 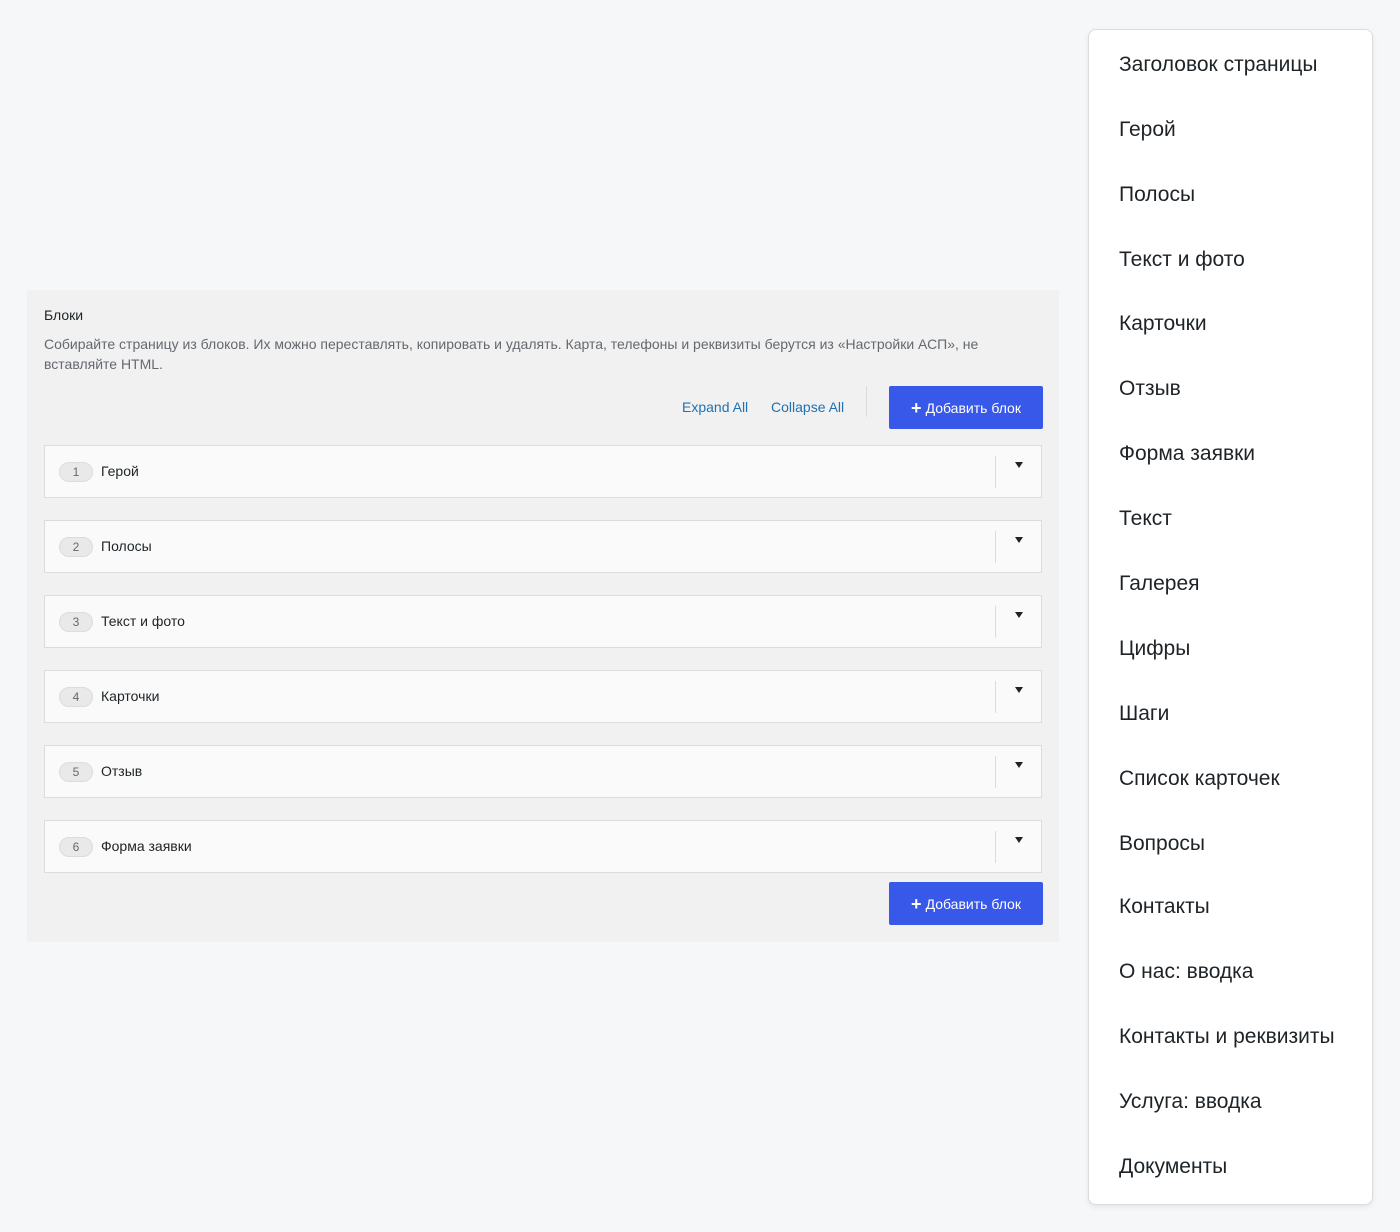 I want to click on dropdown-item-card-list: Список карточек, so click(x=1199, y=779).